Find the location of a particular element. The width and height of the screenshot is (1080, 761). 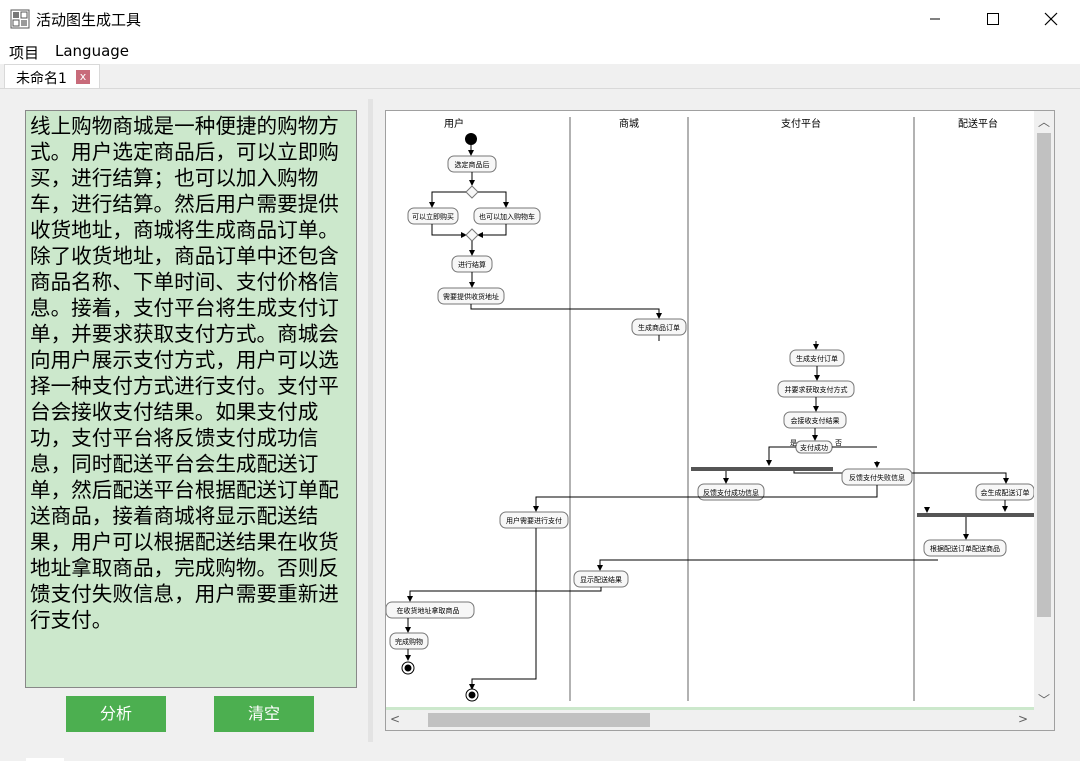

tab-close-icon: x is located at coordinates (83, 77).